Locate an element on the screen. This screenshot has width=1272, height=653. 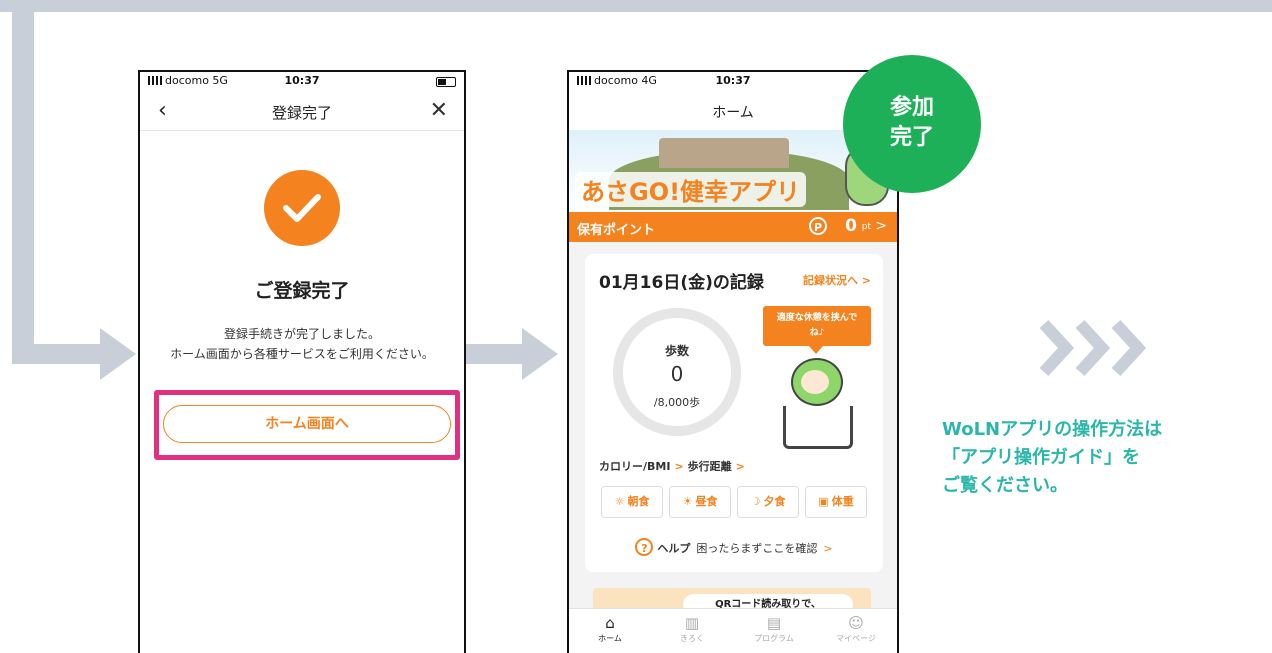
steps-goal: /8,000歩 is located at coordinates (677, 402).